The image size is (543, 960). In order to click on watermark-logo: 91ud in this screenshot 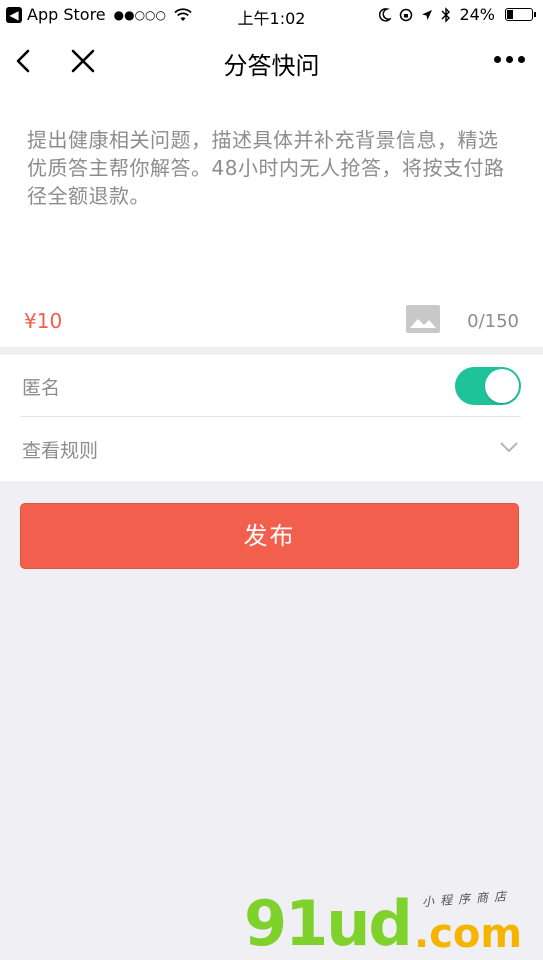, I will do `click(328, 923)`.